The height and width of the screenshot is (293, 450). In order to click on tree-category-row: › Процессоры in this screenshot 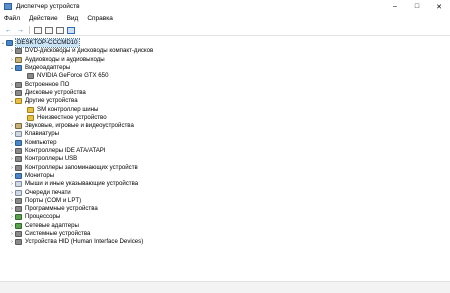, I will do `click(34, 217)`.